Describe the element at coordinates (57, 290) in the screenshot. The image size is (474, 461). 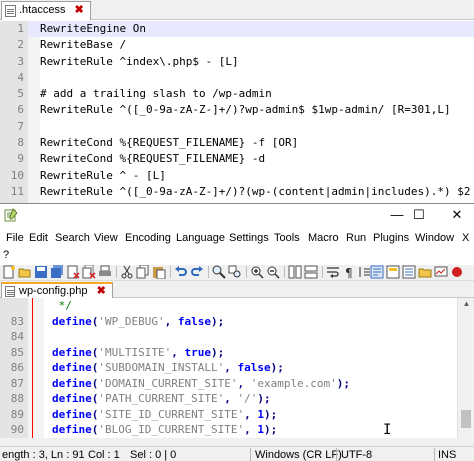
I see `tab-wp-config: wp-config.php ✖` at that location.